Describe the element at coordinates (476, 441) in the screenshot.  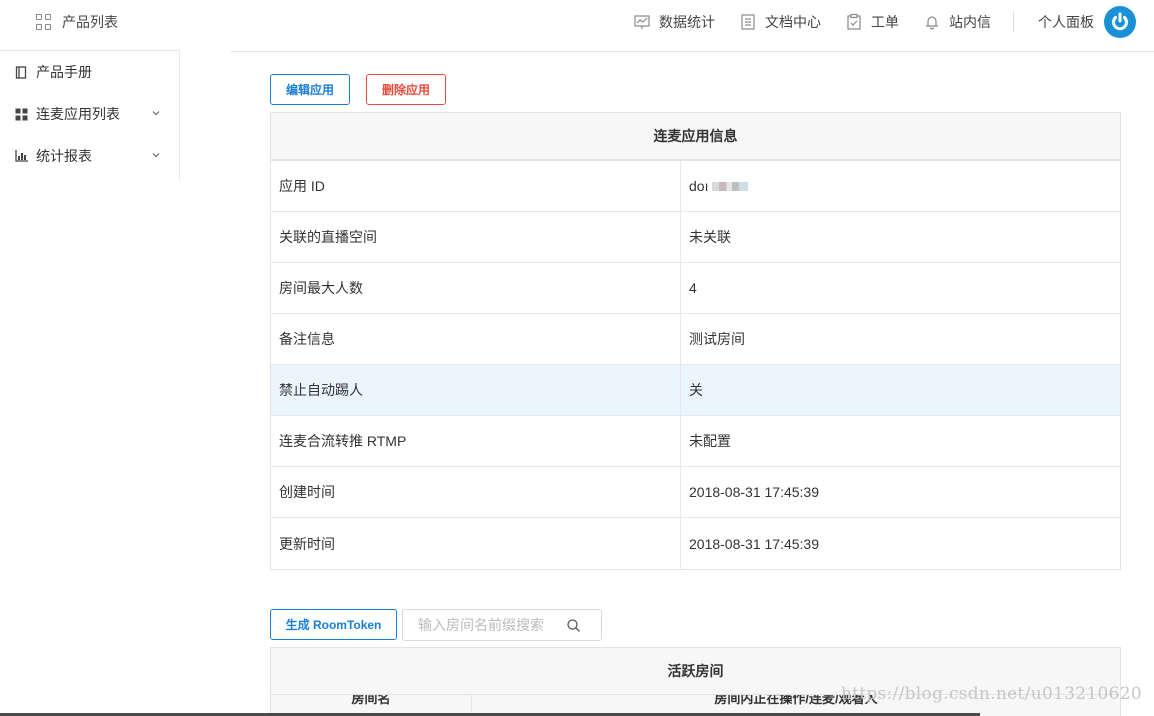
I see `row-key: 连麦合流转推 RTMP` at that location.